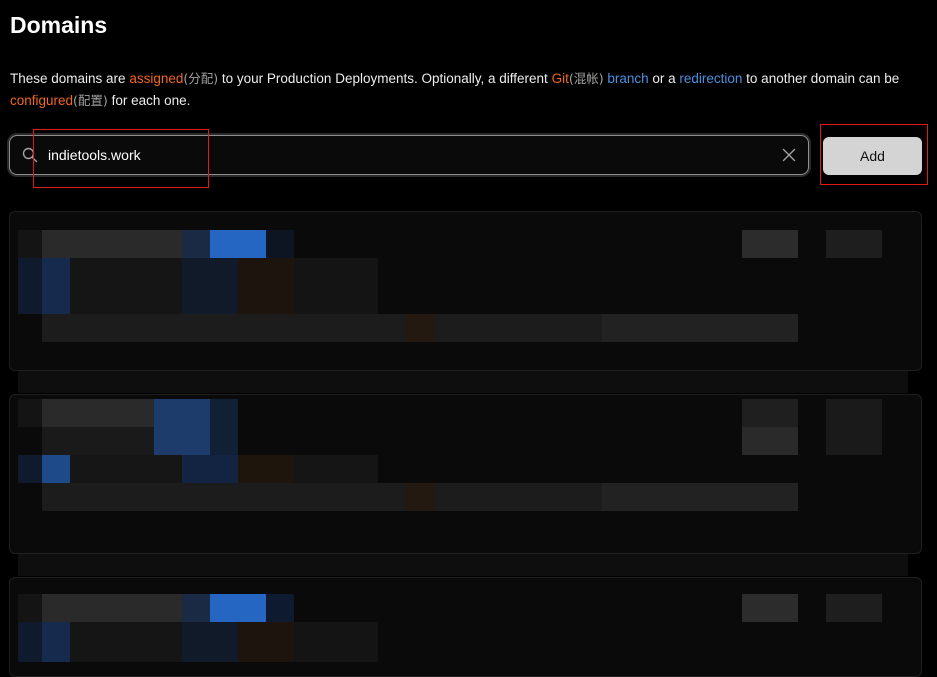 Image resolution: width=937 pixels, height=677 pixels. Describe the element at coordinates (872, 156) in the screenshot. I see `add-button: Add` at that location.